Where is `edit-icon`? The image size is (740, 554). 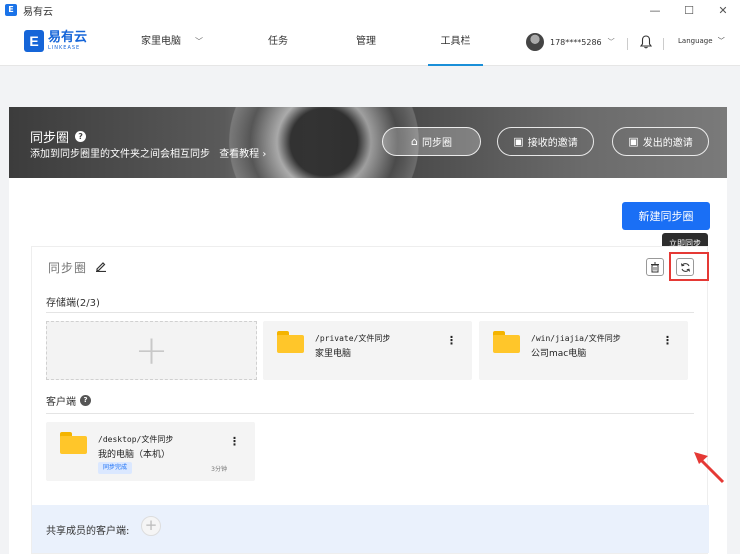
edit-icon is located at coordinates (101, 267).